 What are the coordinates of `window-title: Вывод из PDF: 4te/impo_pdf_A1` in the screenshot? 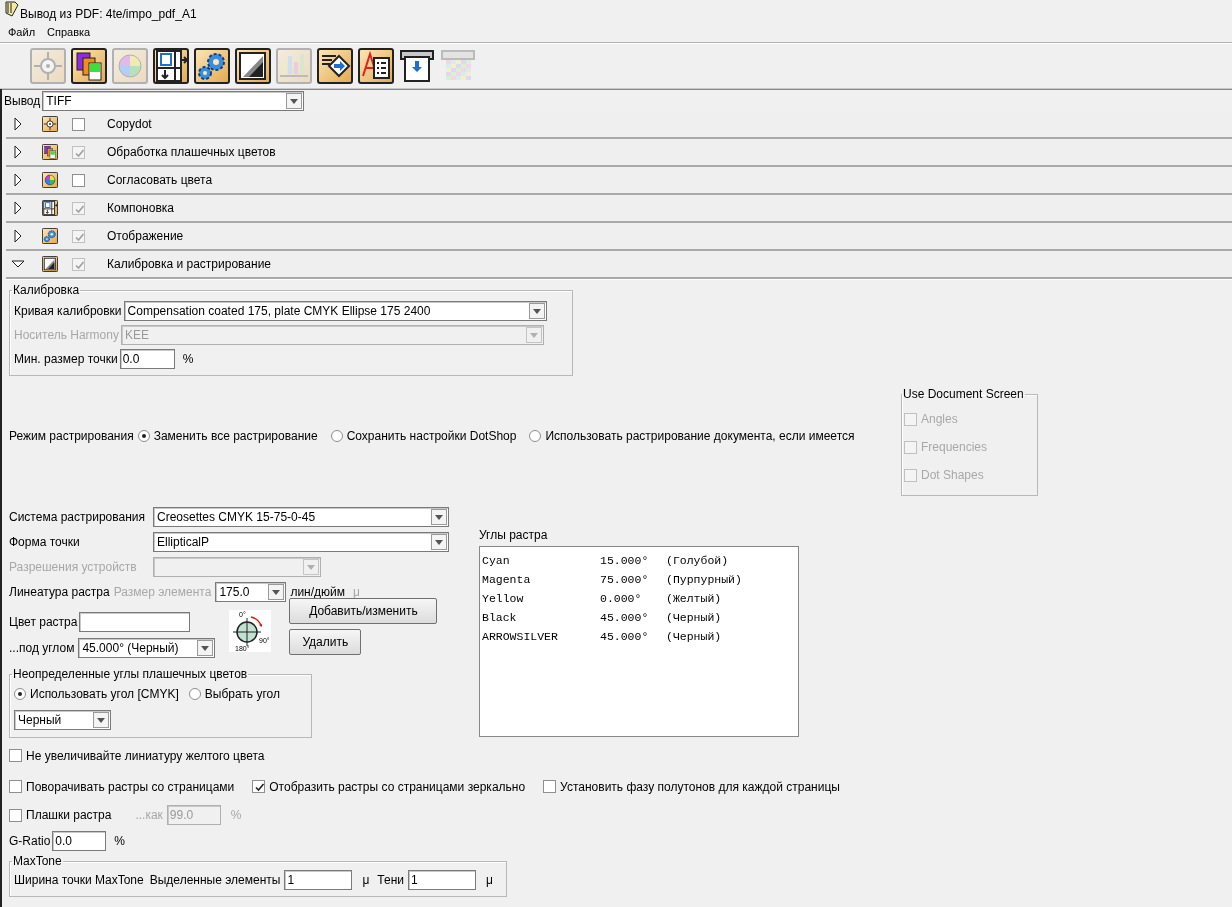 It's located at (108, 14).